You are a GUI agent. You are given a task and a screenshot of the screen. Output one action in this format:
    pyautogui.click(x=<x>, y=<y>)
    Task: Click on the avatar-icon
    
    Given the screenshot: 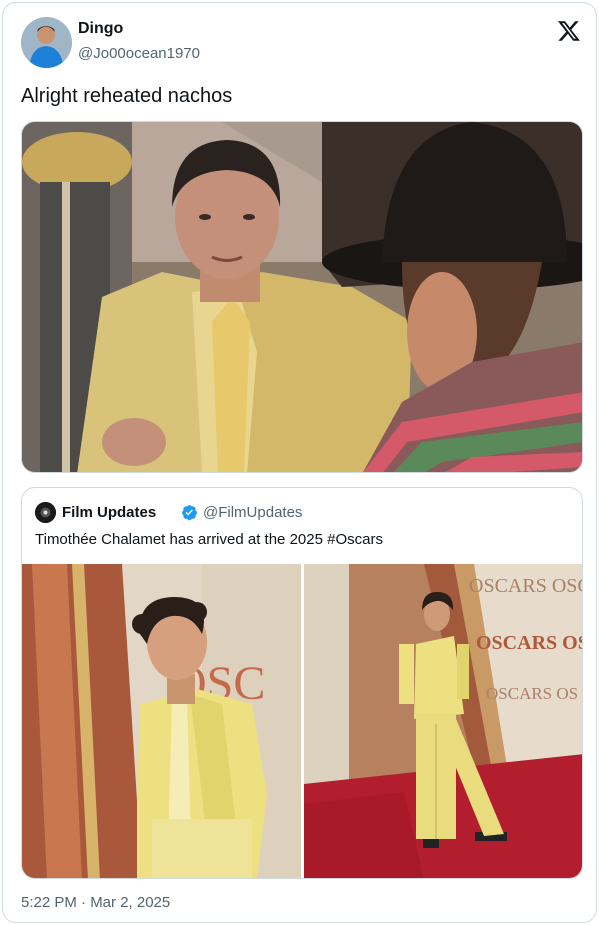 What is the action you would take?
    pyautogui.click(x=46, y=42)
    